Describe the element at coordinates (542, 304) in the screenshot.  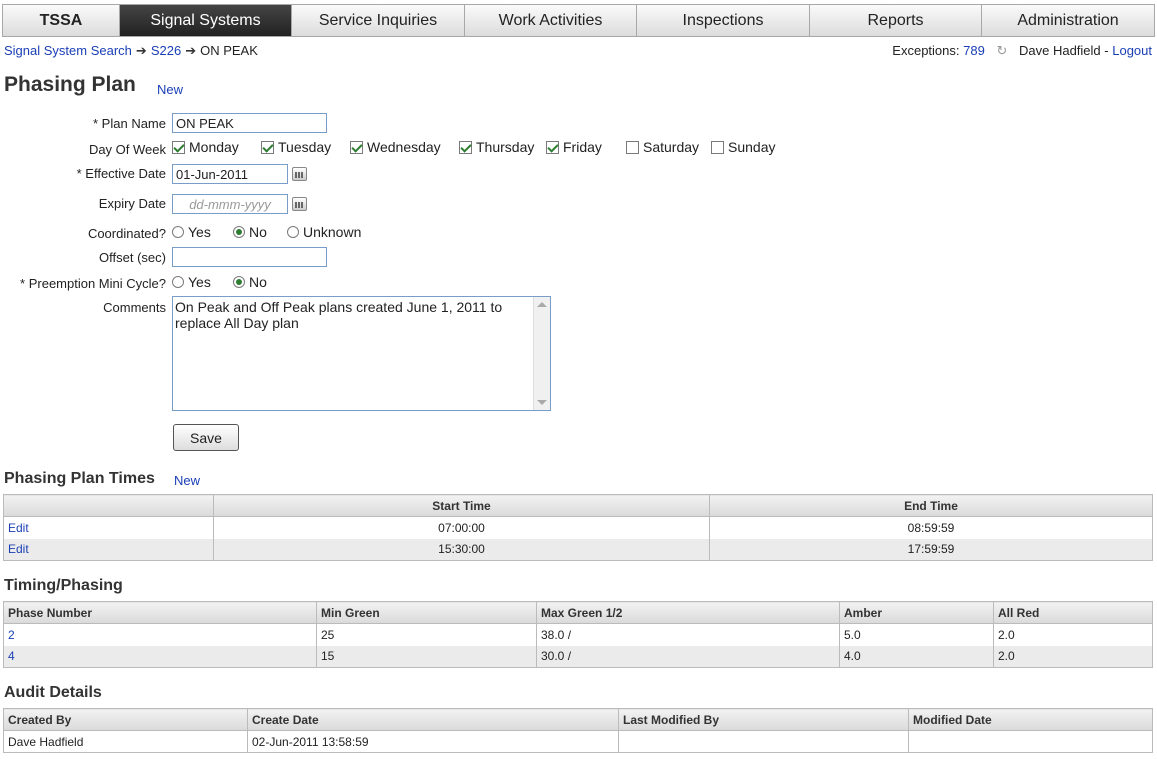
I see `scroll-up-icon` at that location.